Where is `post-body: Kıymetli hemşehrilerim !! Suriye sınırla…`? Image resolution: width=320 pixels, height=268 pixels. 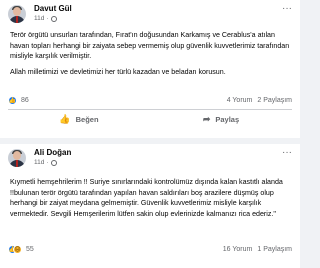
post-body: Kıymetli hemşehrilerim !! Suriye sınırla… is located at coordinates (146, 198).